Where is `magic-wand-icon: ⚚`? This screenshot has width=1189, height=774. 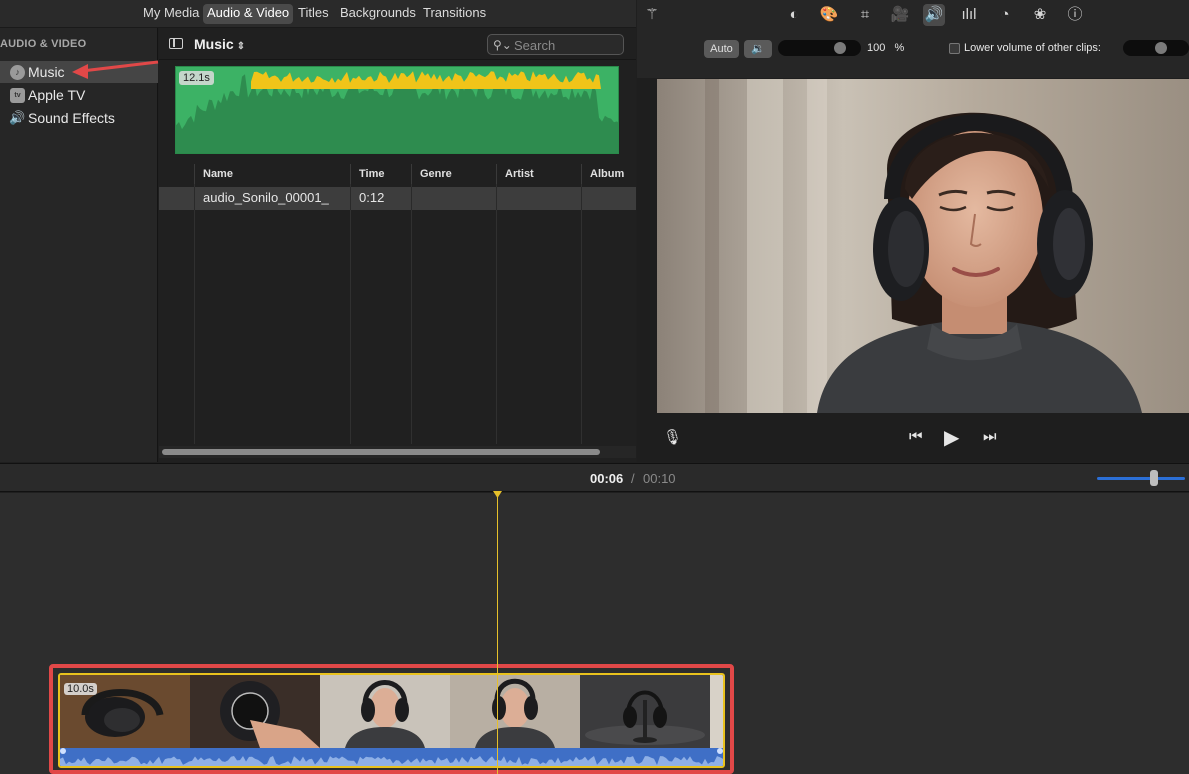
magic-wand-icon: ⚚ is located at coordinates (652, 15).